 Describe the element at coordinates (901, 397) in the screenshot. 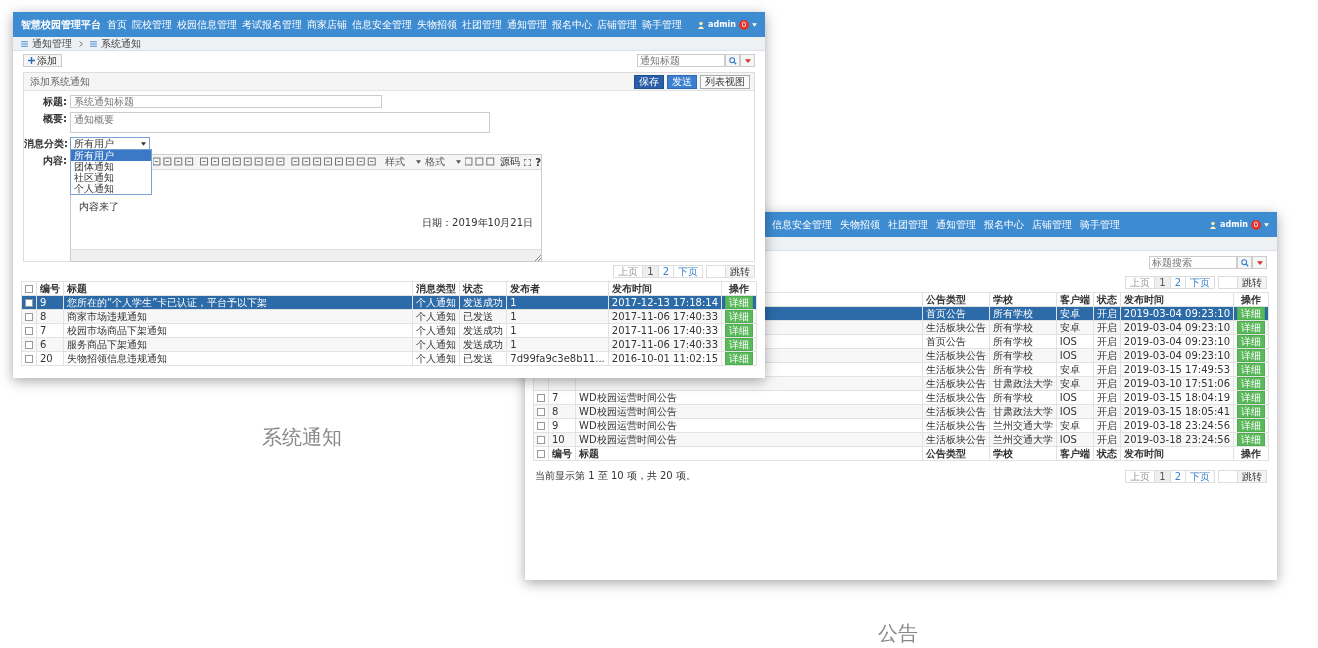

I see `table-row: 7 WD校园运营时间公告 生活板块公告 所有学校 IOS 开启 2019-03-15 18:04:19 详细` at that location.